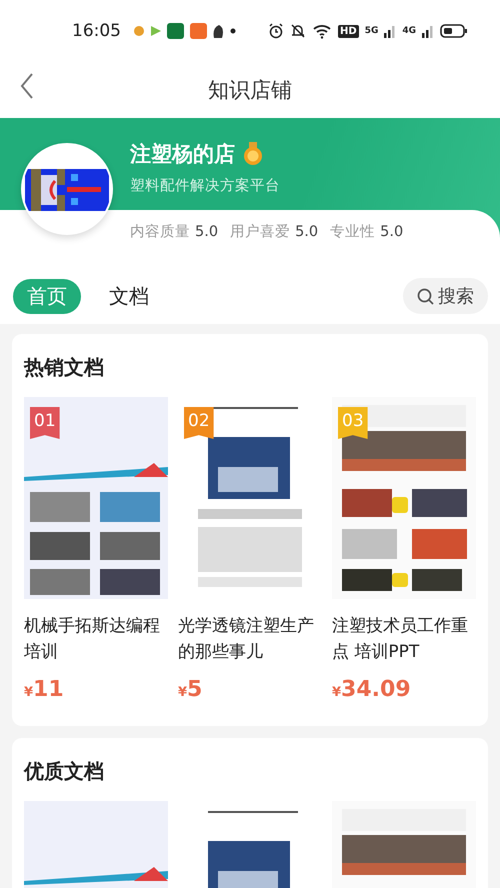 The height and width of the screenshot is (888, 500). Describe the element at coordinates (353, 232) in the screenshot. I see `rating-label: 专业性` at that location.